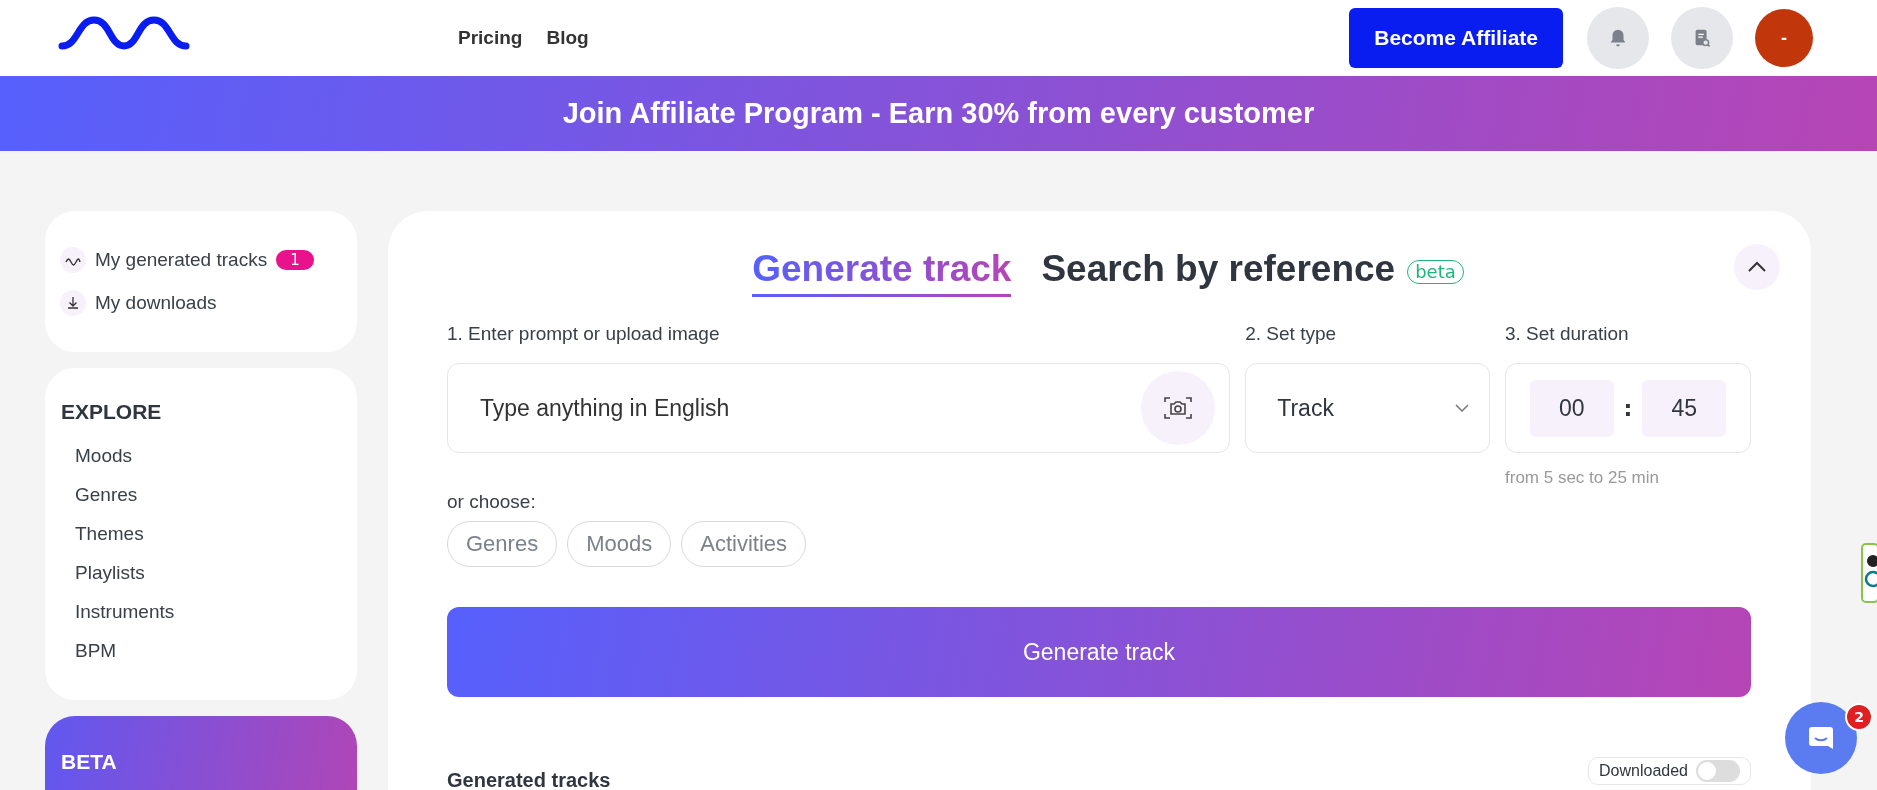 Image resolution: width=1877 pixels, height=790 pixels. Describe the element at coordinates (1567, 334) in the screenshot. I see `field-label: 3. Set duration` at that location.